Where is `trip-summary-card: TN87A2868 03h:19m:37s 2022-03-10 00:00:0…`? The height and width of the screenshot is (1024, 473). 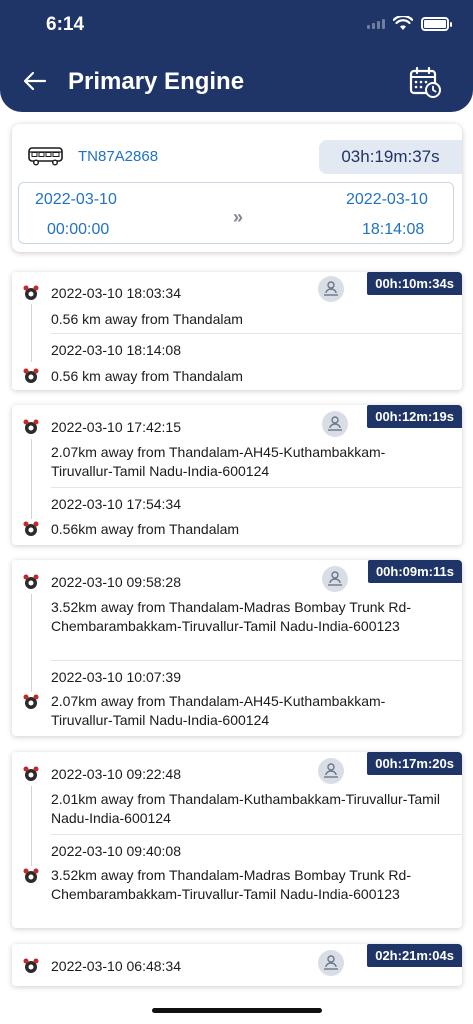
trip-summary-card: TN87A2868 03h:19m:37s 2022-03-10 00:00:0… is located at coordinates (237, 188).